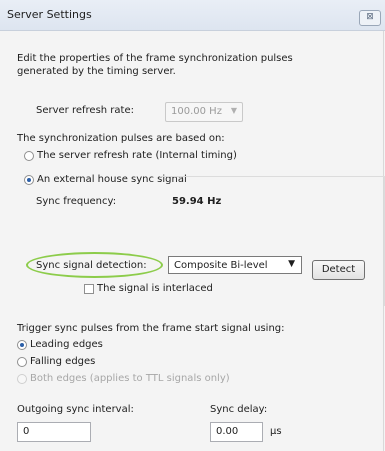  Describe the element at coordinates (197, 201) in the screenshot. I see `sync-frequency-value: 59.94 Hz` at that location.